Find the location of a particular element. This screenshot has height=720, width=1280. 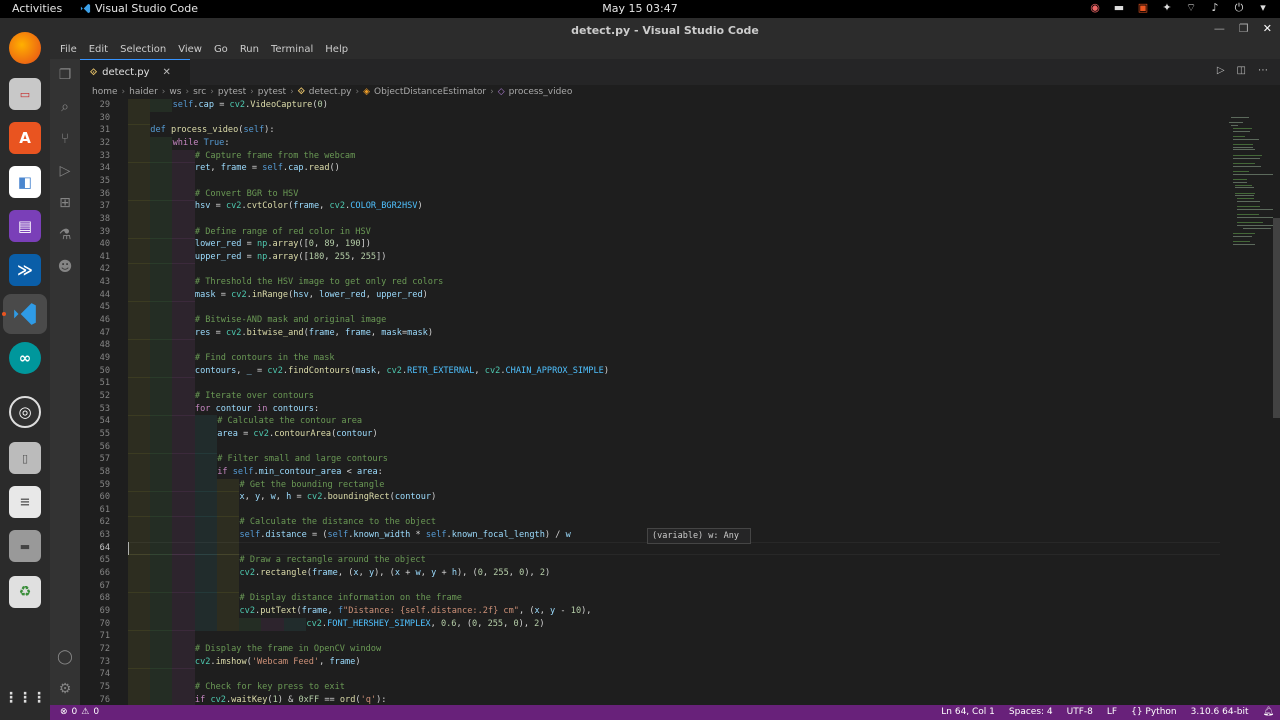

code-line: 31 def process_video(self): is located at coordinates (652, 131).